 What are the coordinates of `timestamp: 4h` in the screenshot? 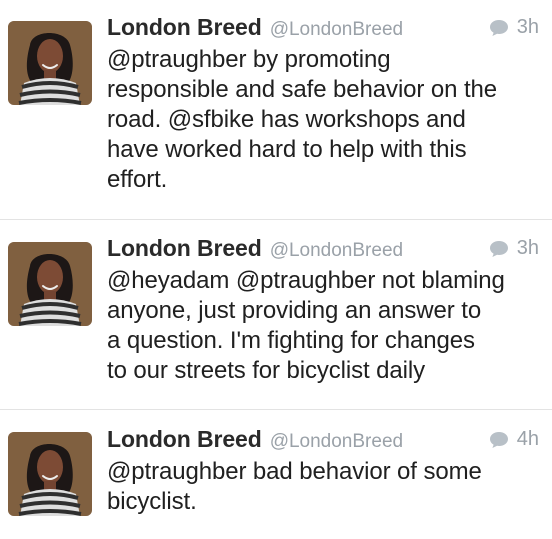 It's located at (527, 439).